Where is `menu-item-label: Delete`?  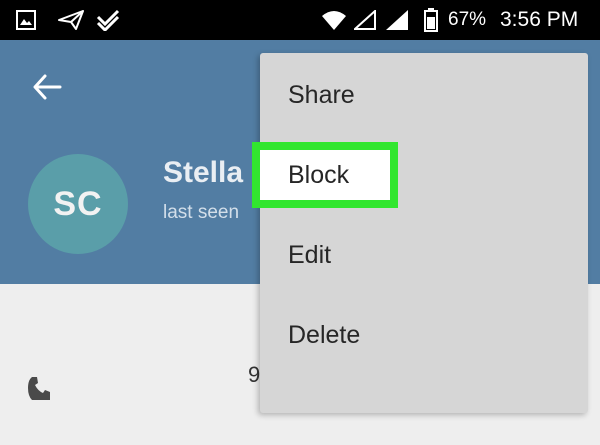
menu-item-label: Delete is located at coordinates (324, 335).